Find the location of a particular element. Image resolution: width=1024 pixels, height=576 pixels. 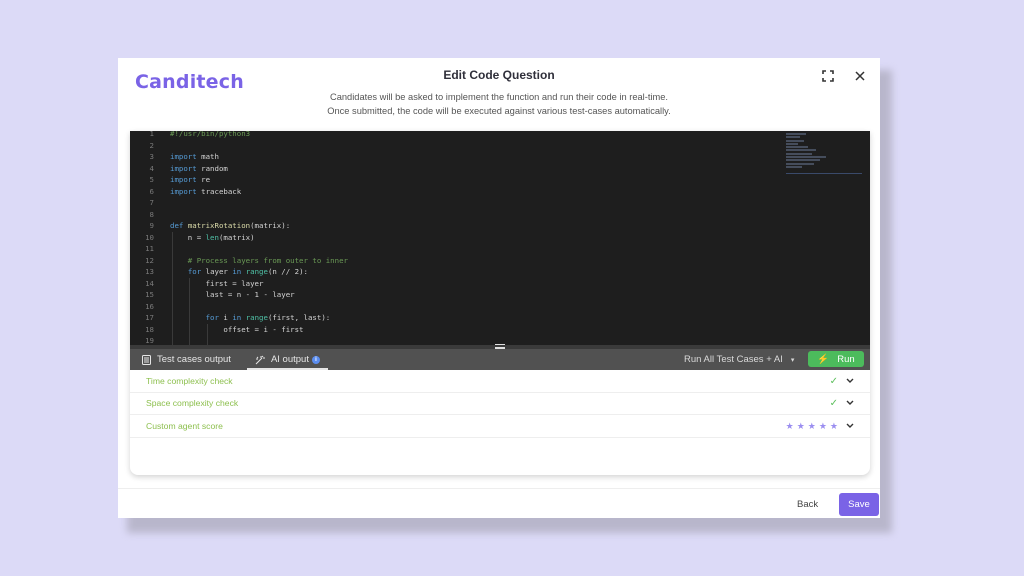

line-number: 8 is located at coordinates (151, 214).